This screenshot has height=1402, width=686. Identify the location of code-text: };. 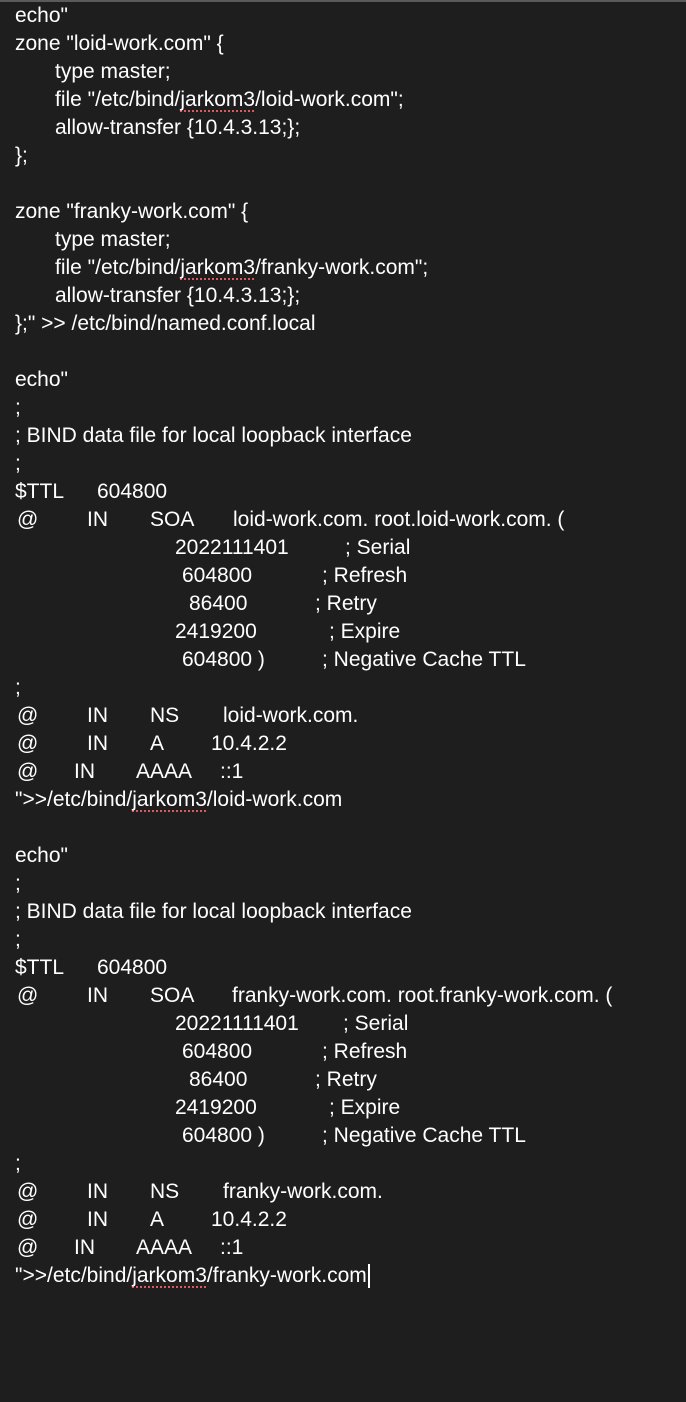
(21, 155).